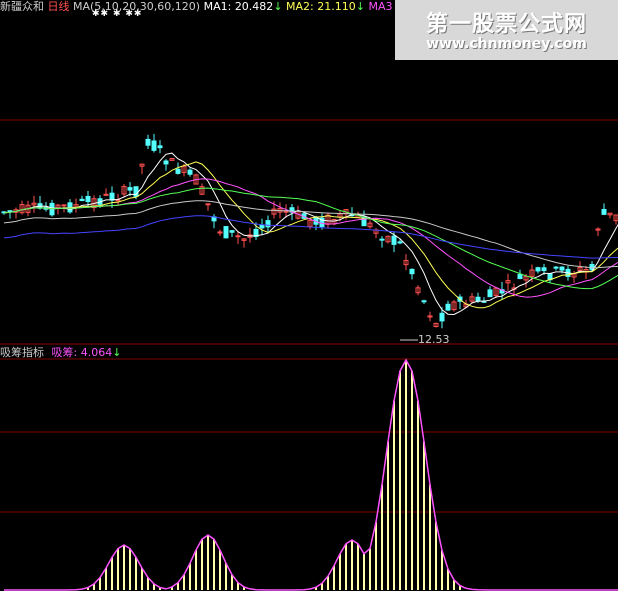 This screenshot has height=591, width=618. Describe the element at coordinates (22, 6) in the screenshot. I see `stock-name: 新疆众和` at that location.